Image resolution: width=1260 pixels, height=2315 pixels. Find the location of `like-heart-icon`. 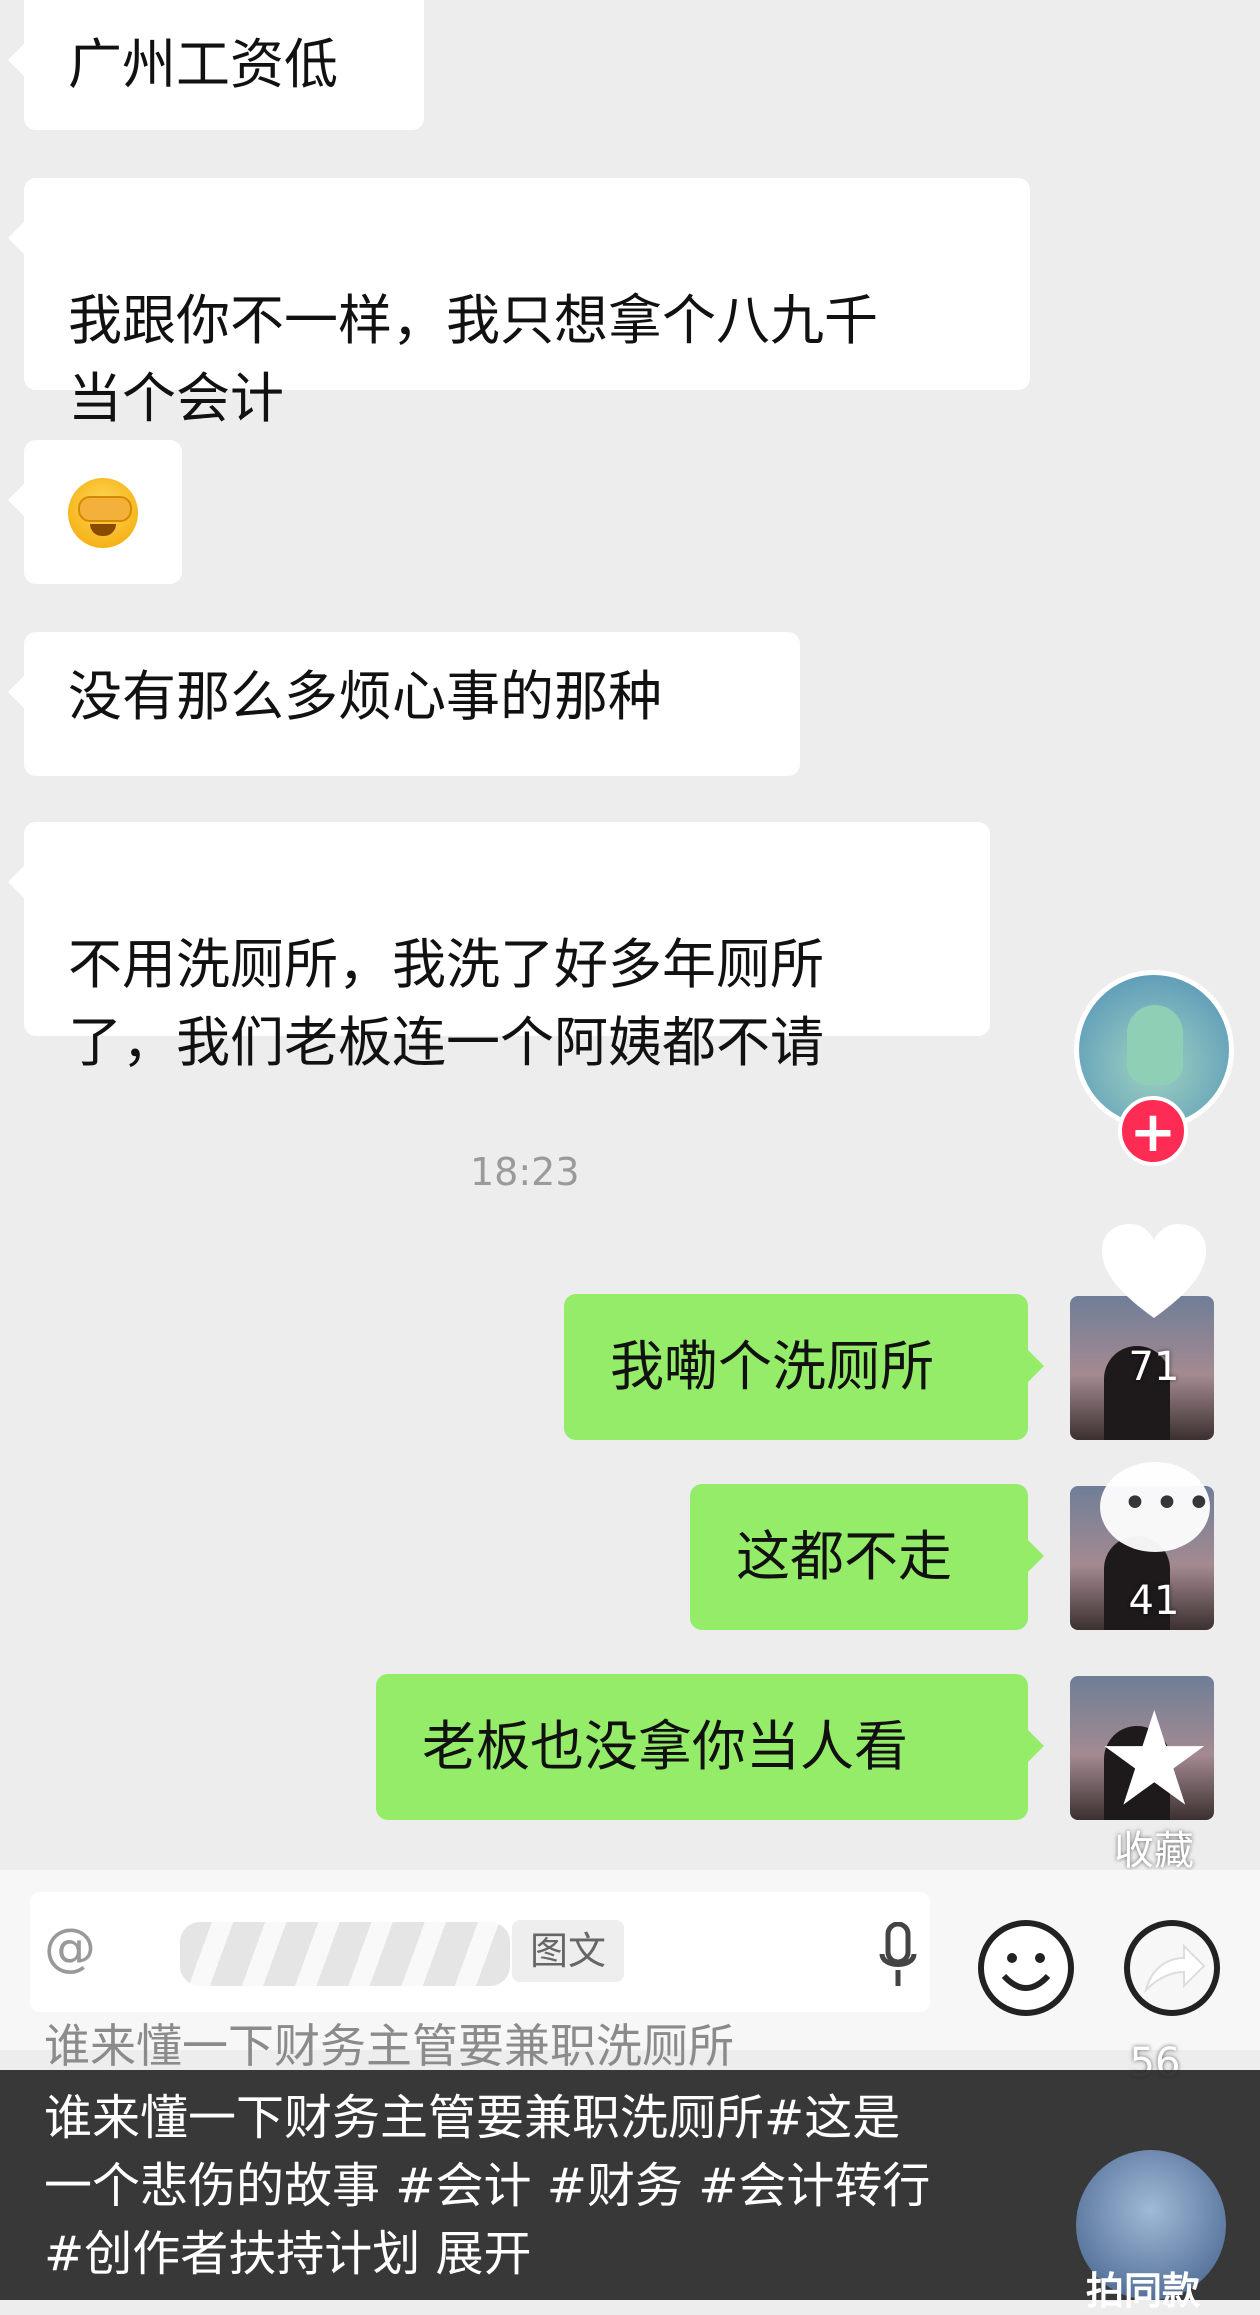

like-heart-icon is located at coordinates (1154, 1272).